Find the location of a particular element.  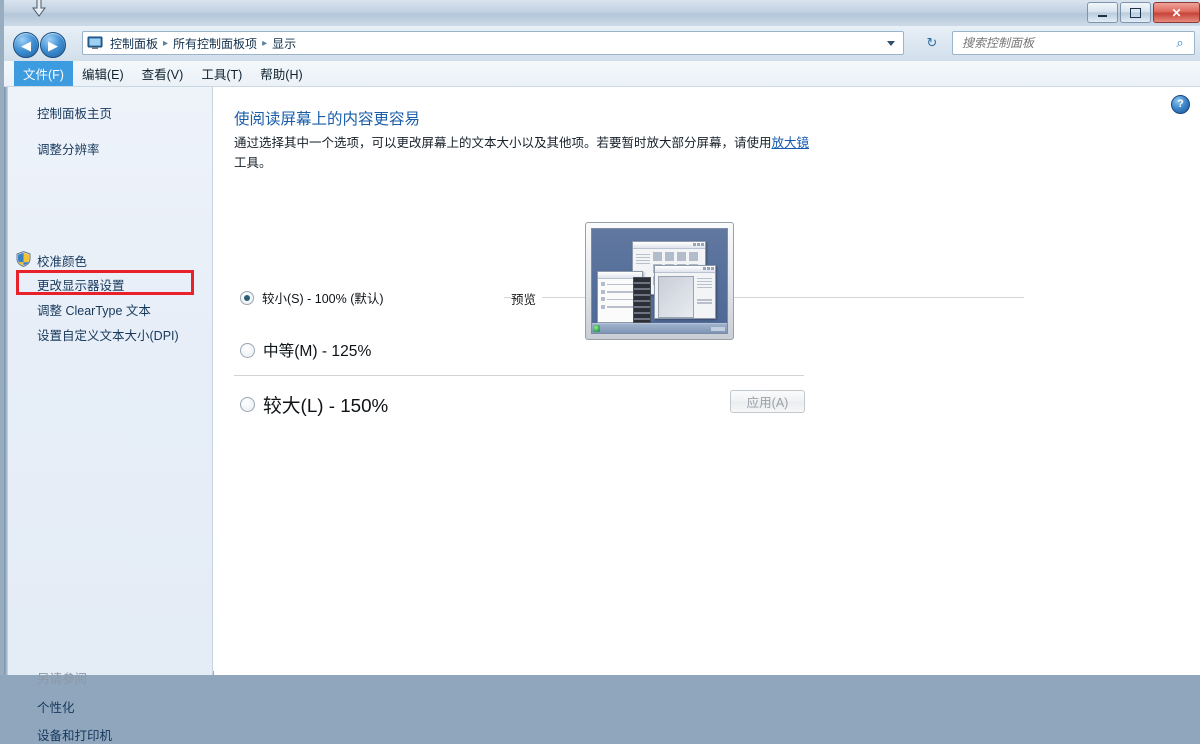

back-button: ◀ is located at coordinates (26, 45).